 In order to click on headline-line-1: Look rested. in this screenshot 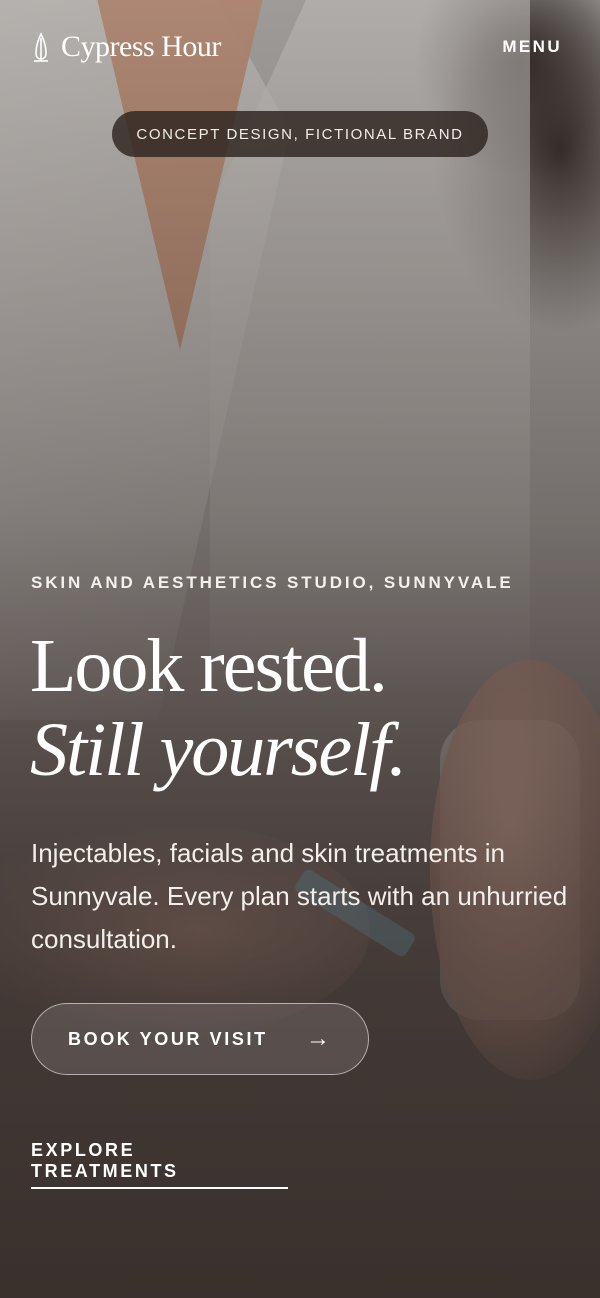, I will do `click(209, 666)`.